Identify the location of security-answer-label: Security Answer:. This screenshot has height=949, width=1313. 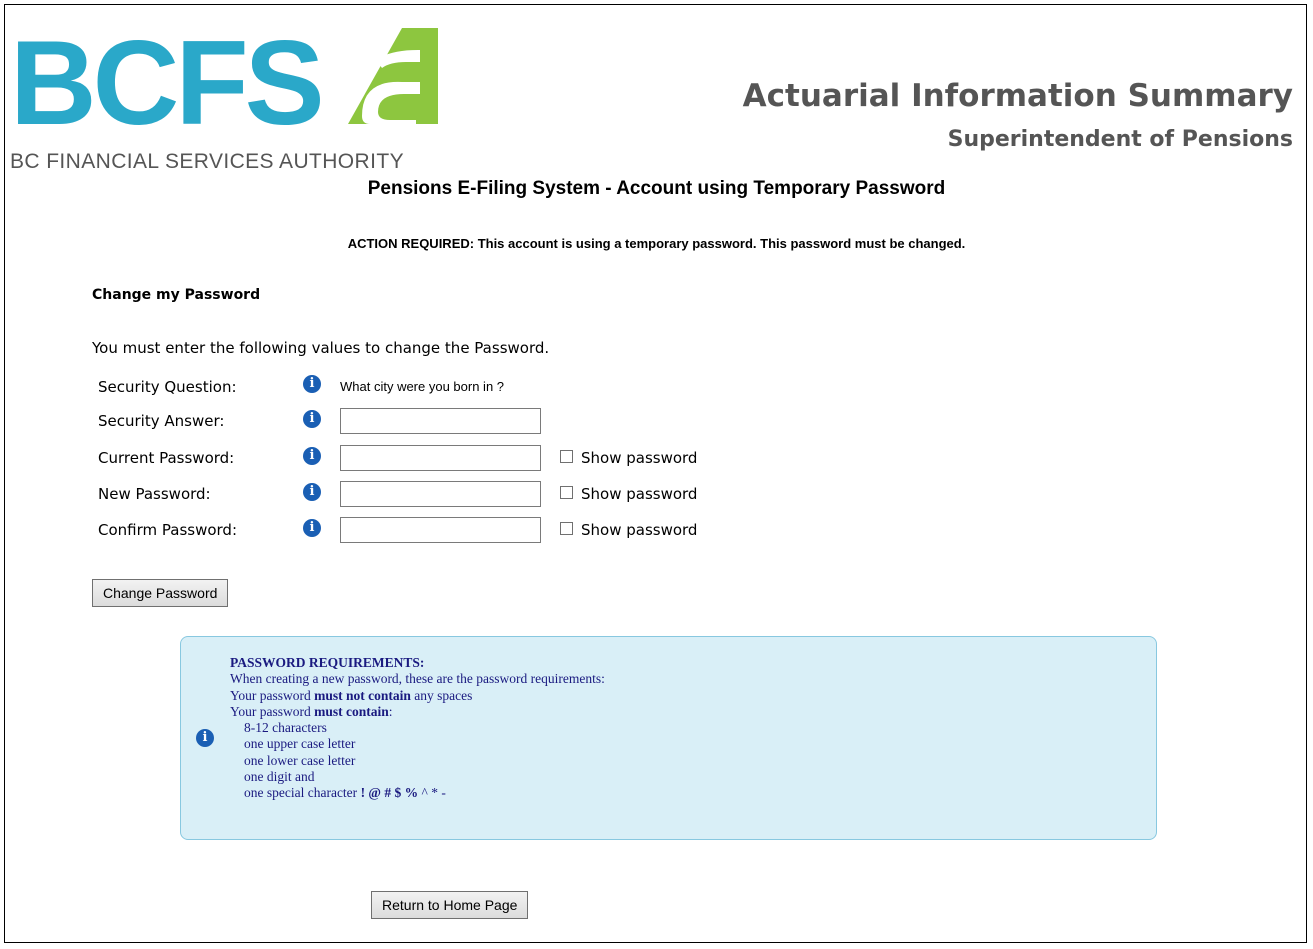
(161, 421).